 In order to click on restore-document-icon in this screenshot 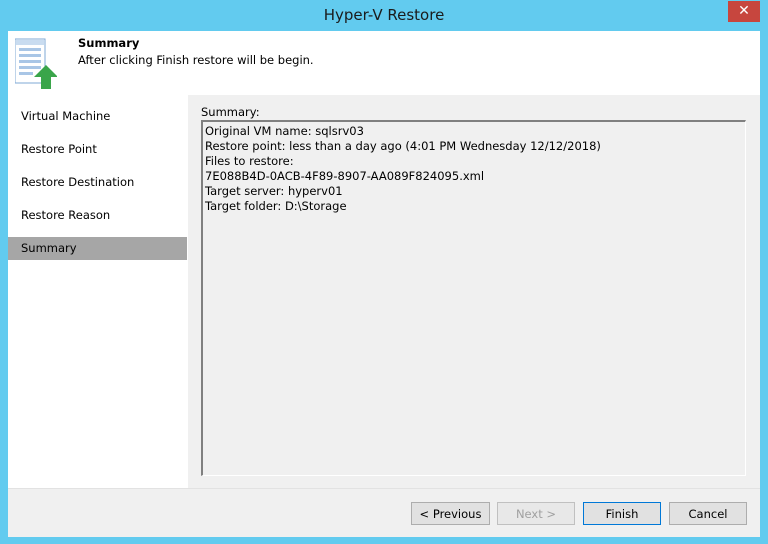, I will do `click(36, 63)`.